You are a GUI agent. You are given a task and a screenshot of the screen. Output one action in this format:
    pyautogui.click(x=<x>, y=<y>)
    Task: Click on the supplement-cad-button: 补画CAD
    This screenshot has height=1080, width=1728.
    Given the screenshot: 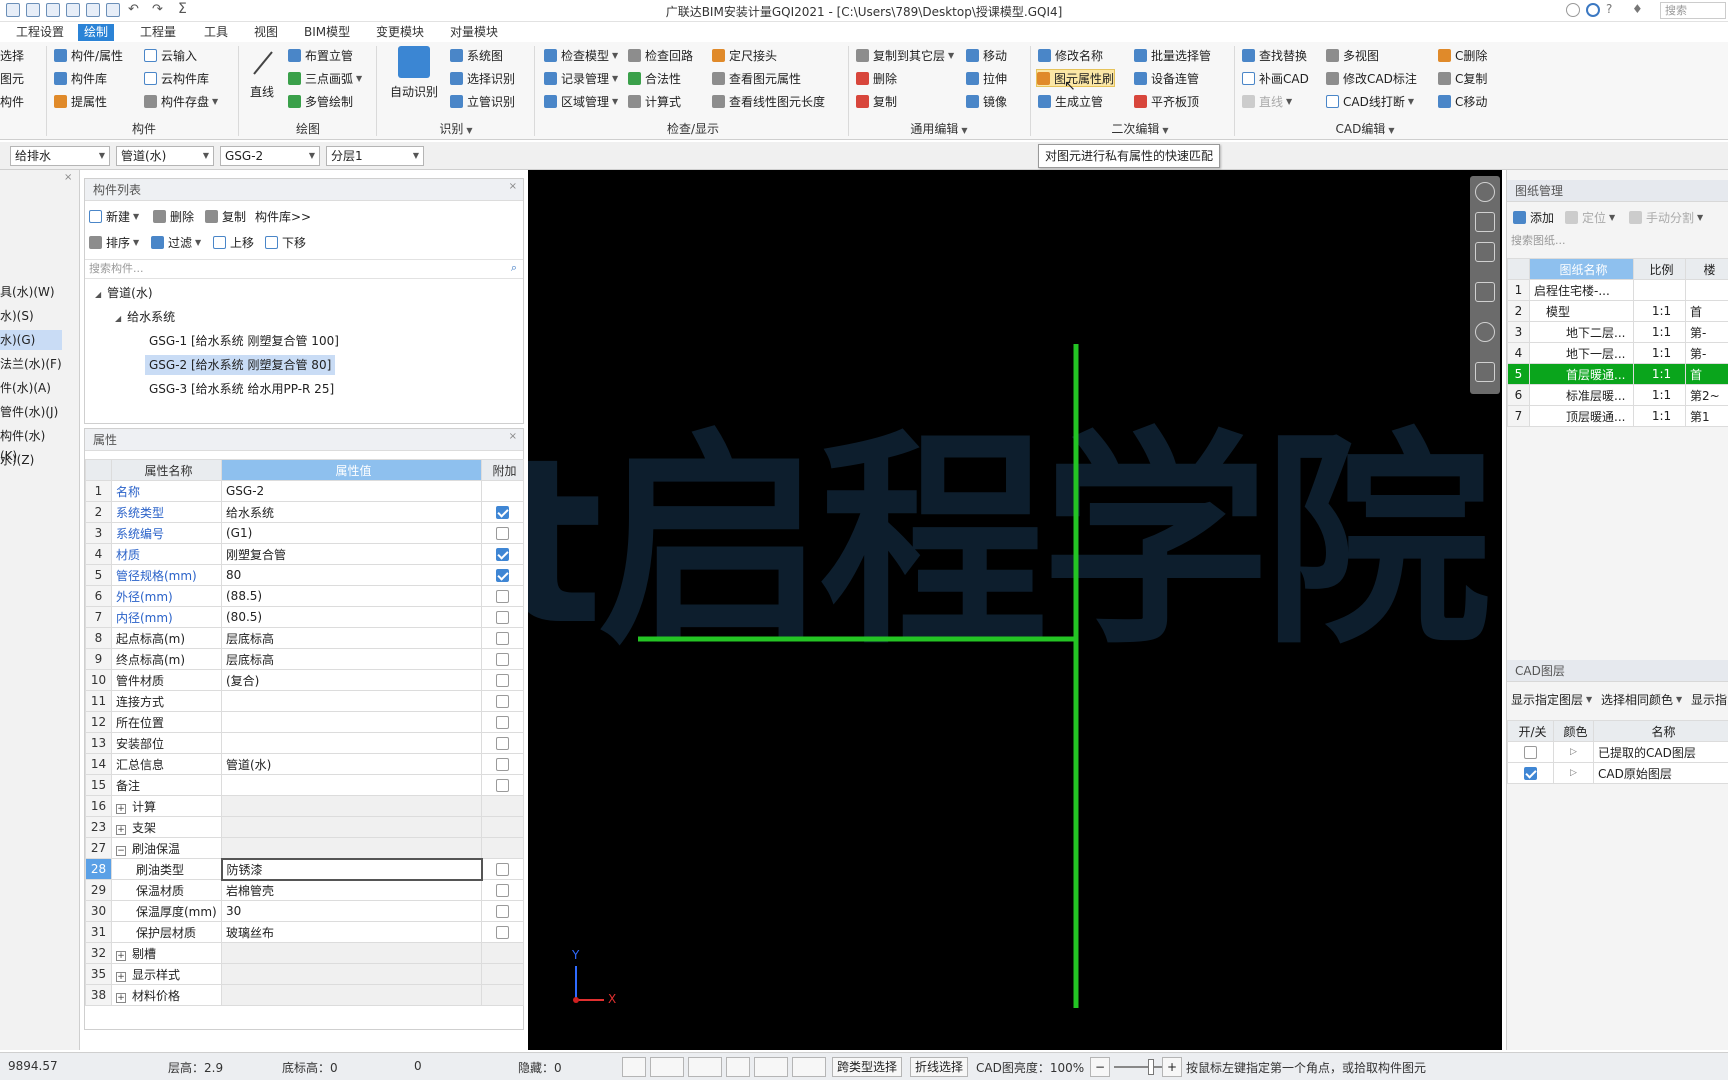 What is the action you would take?
    pyautogui.click(x=1275, y=78)
    